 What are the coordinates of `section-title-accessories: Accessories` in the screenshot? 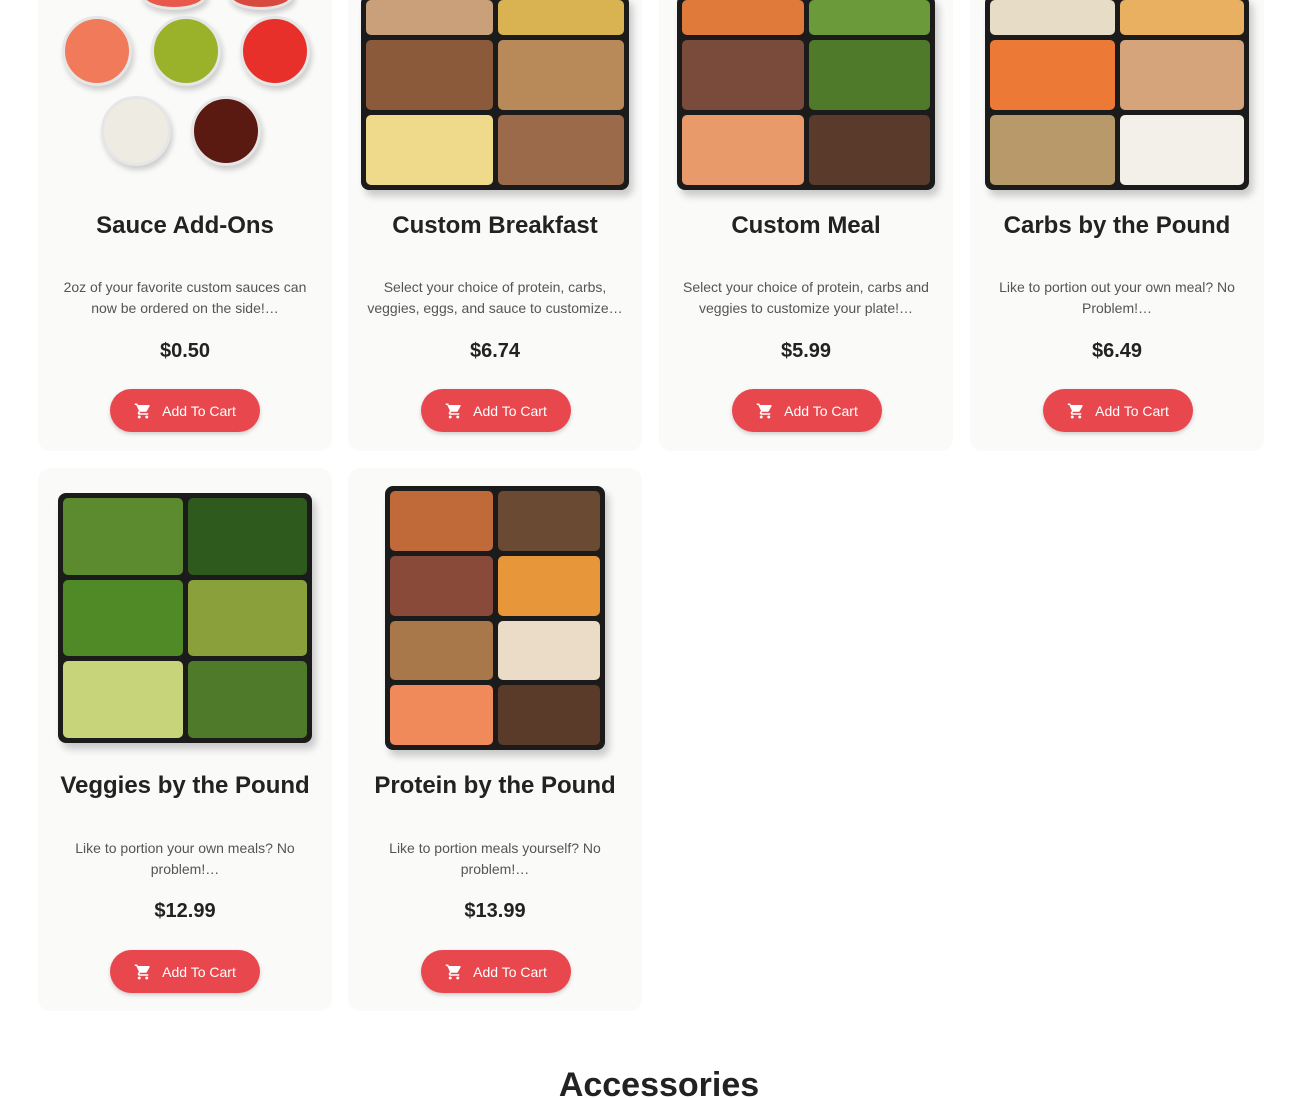 It's located at (659, 1082).